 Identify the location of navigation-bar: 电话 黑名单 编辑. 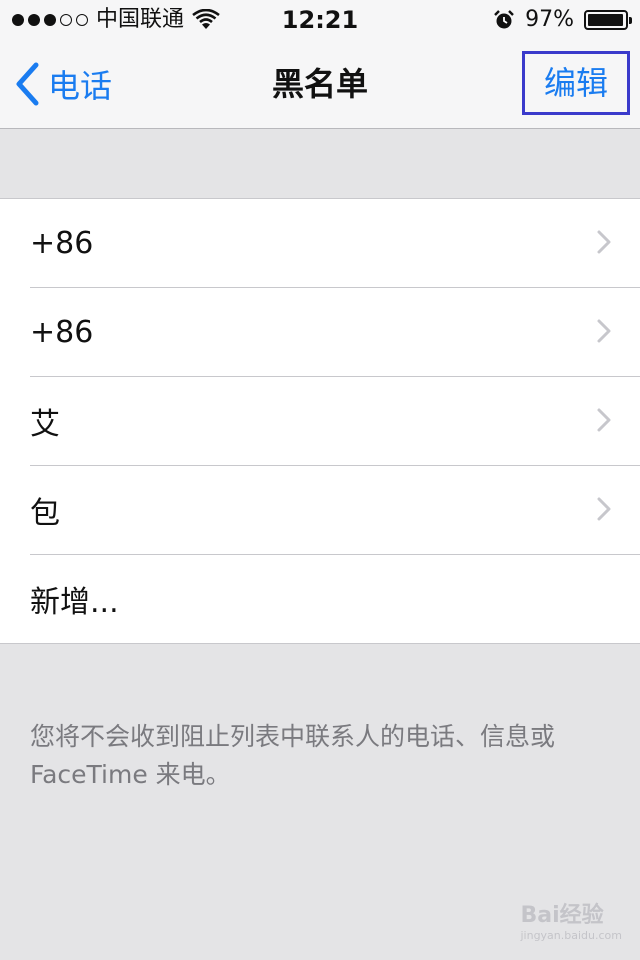
(320, 84).